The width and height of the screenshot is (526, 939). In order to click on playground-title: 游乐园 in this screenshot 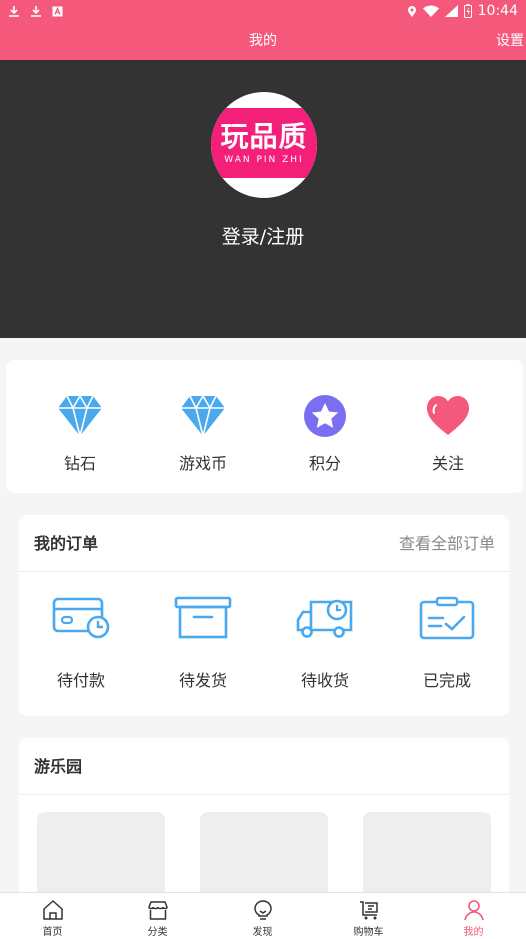, I will do `click(58, 766)`.